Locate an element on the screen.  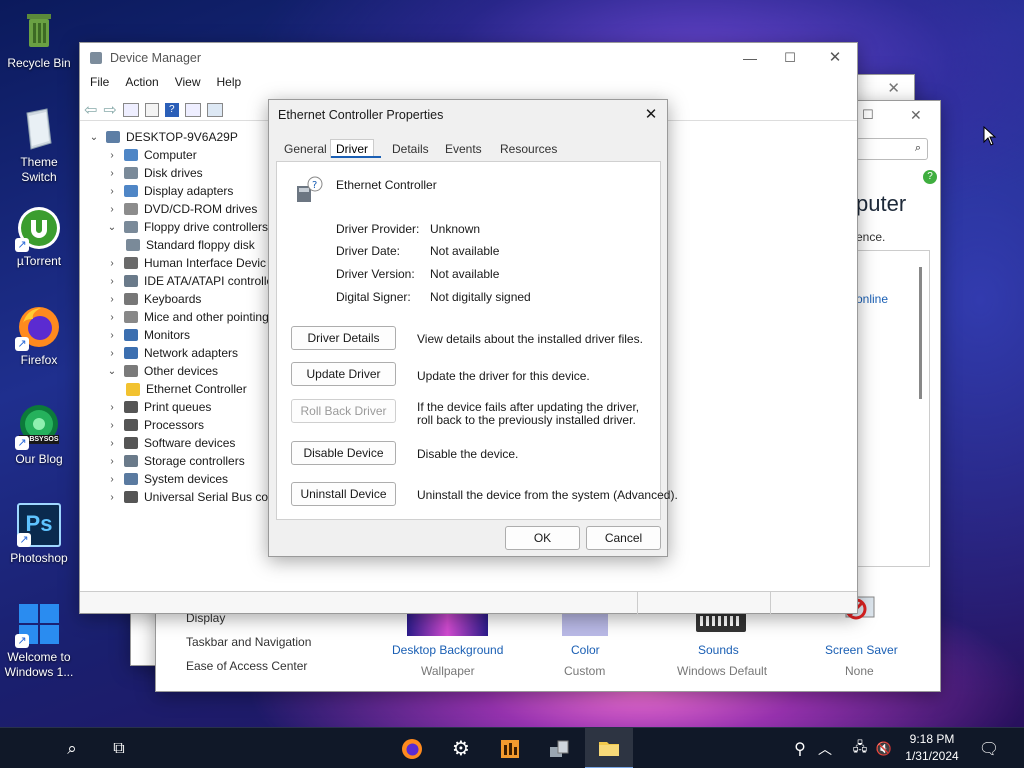
tree-category-item: ⌄ Floppy drive controllers is located at coordinates (187, 227).